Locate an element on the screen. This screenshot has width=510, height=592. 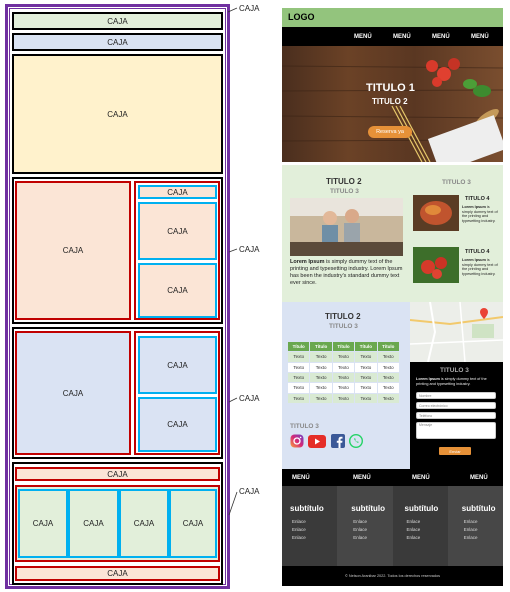
section3-title: TITULO 2 is located at coordinates (343, 316).